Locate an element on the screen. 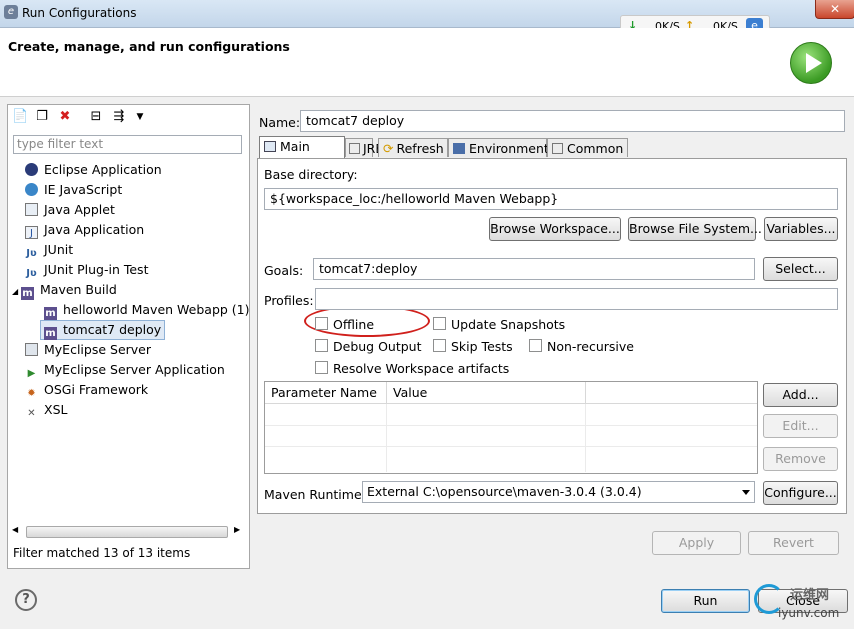 The height and width of the screenshot is (629, 854). tab-common: Common is located at coordinates (587, 147).